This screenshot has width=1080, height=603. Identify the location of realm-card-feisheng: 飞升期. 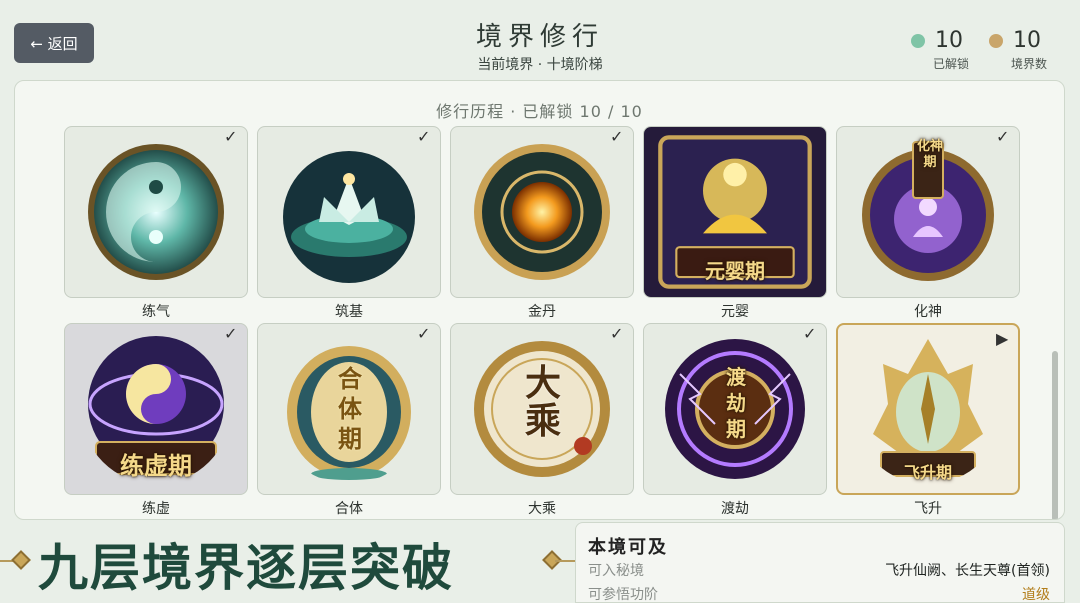
(928, 409).